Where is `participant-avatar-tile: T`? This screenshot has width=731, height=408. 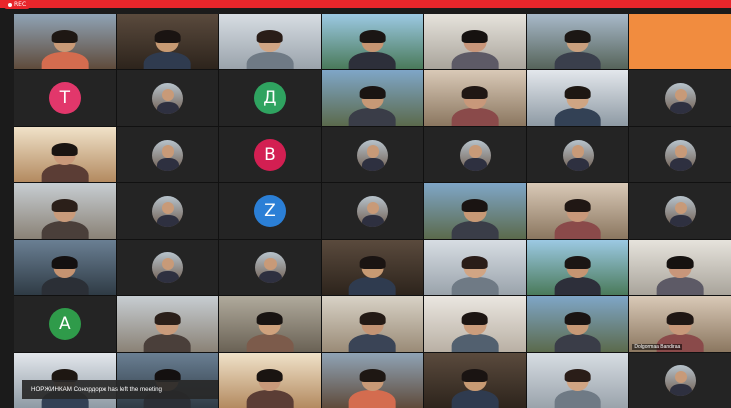 participant-avatar-tile: T is located at coordinates (65, 98).